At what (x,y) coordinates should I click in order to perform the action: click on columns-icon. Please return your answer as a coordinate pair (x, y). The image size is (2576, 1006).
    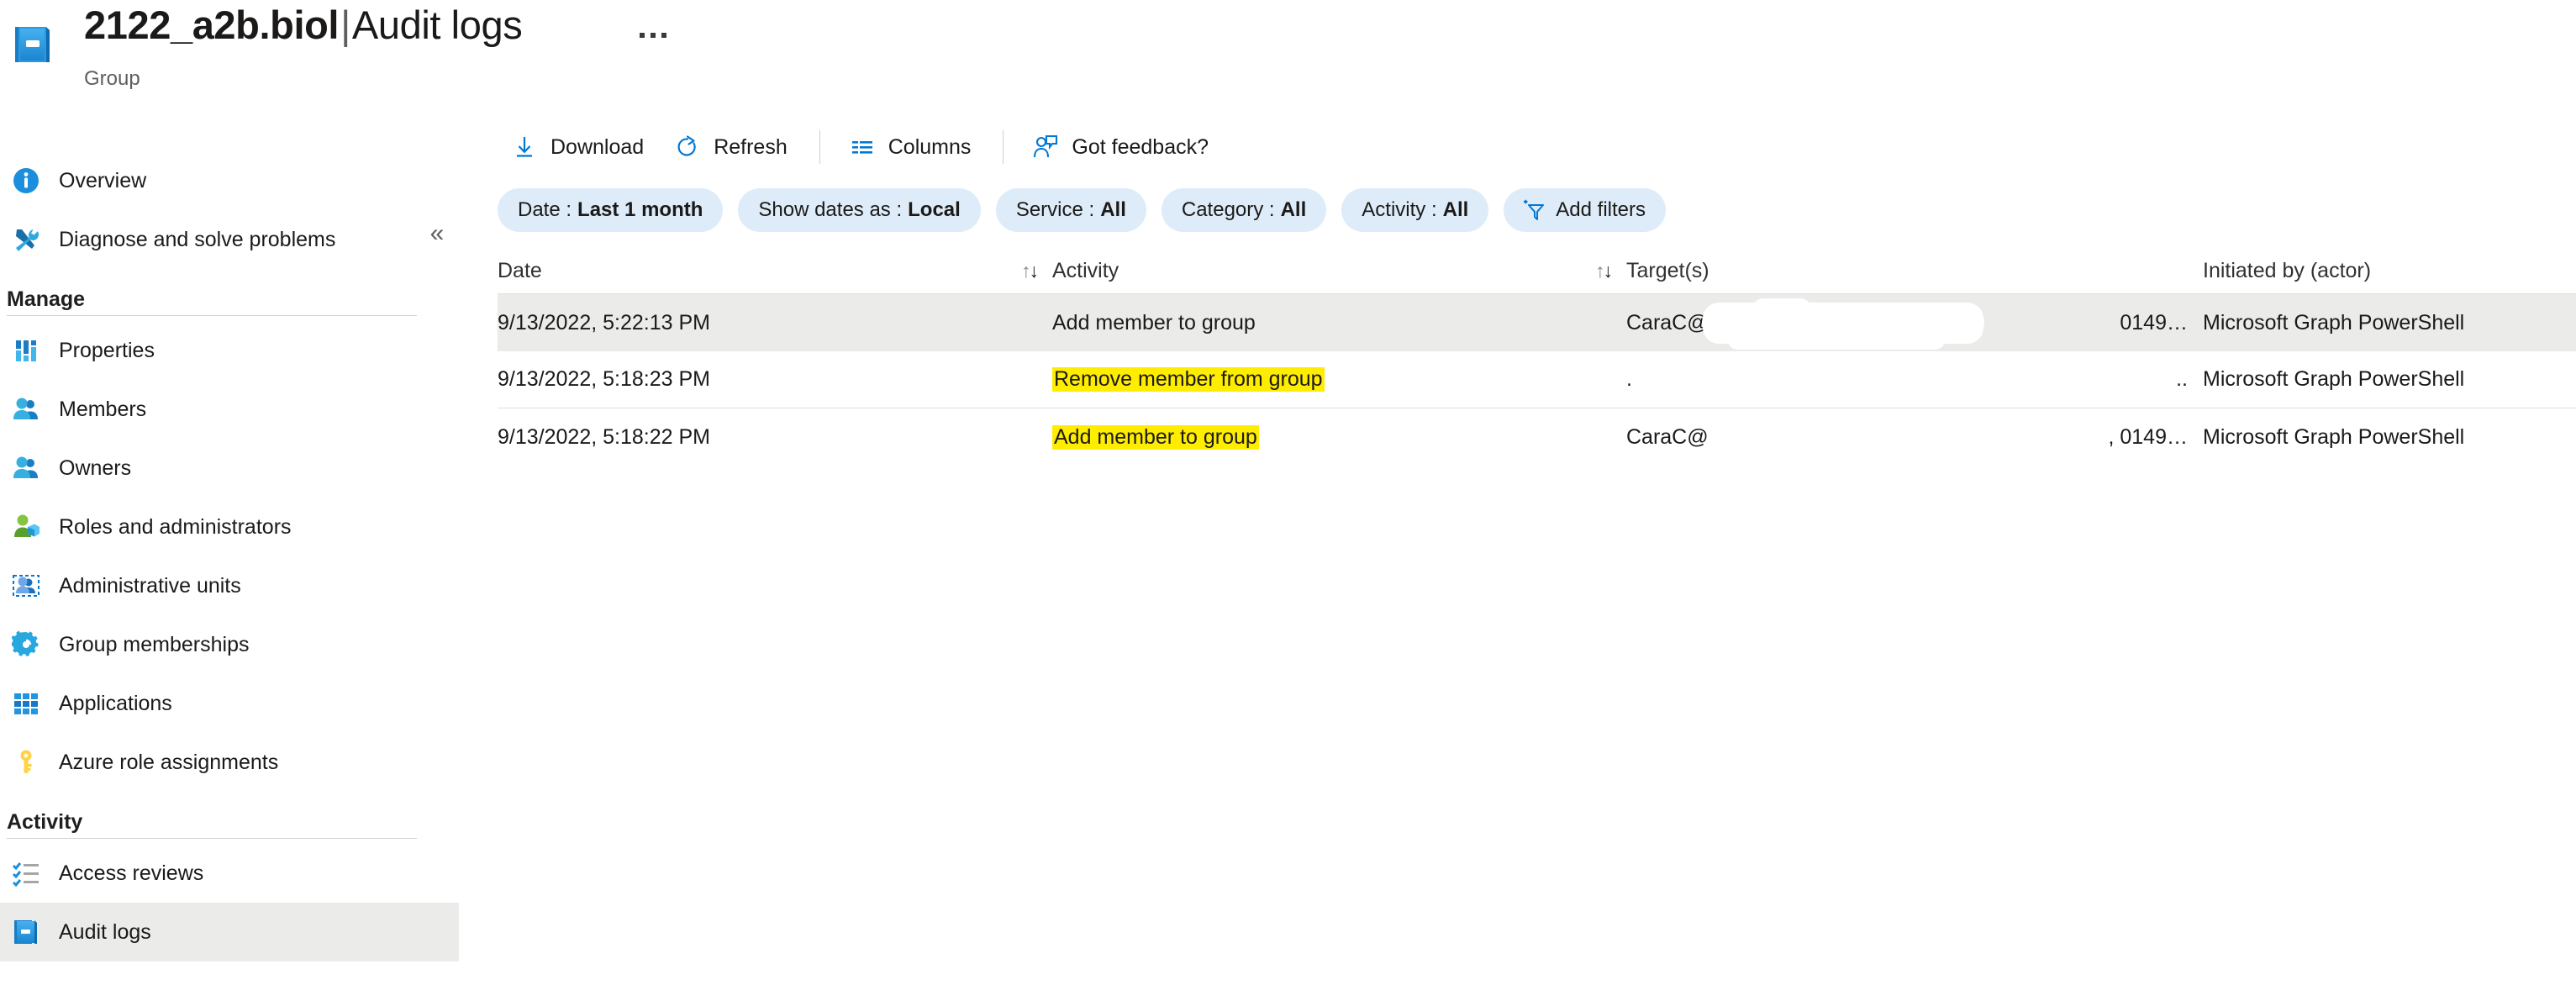
    Looking at the image, I should click on (862, 147).